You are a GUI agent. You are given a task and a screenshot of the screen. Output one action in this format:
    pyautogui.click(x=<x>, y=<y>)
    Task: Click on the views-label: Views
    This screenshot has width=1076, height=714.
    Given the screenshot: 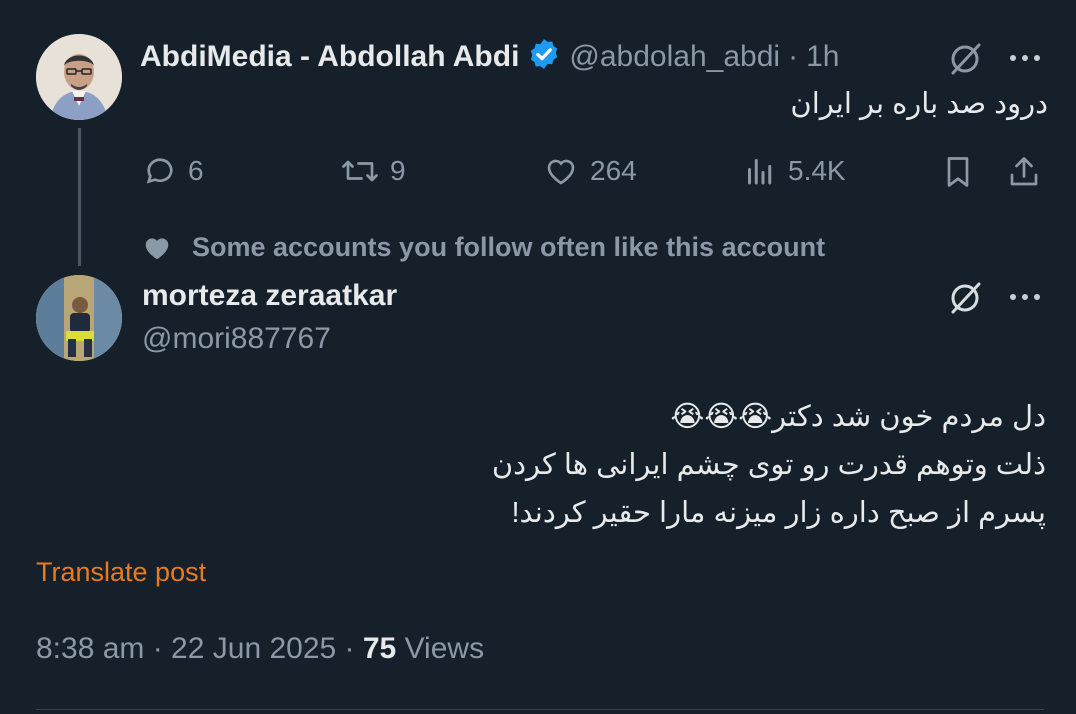 What is the action you would take?
    pyautogui.click(x=444, y=648)
    